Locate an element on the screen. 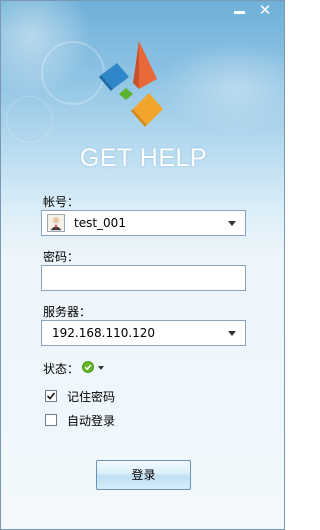  logo-yellow-diamond is located at coordinates (148, 109).